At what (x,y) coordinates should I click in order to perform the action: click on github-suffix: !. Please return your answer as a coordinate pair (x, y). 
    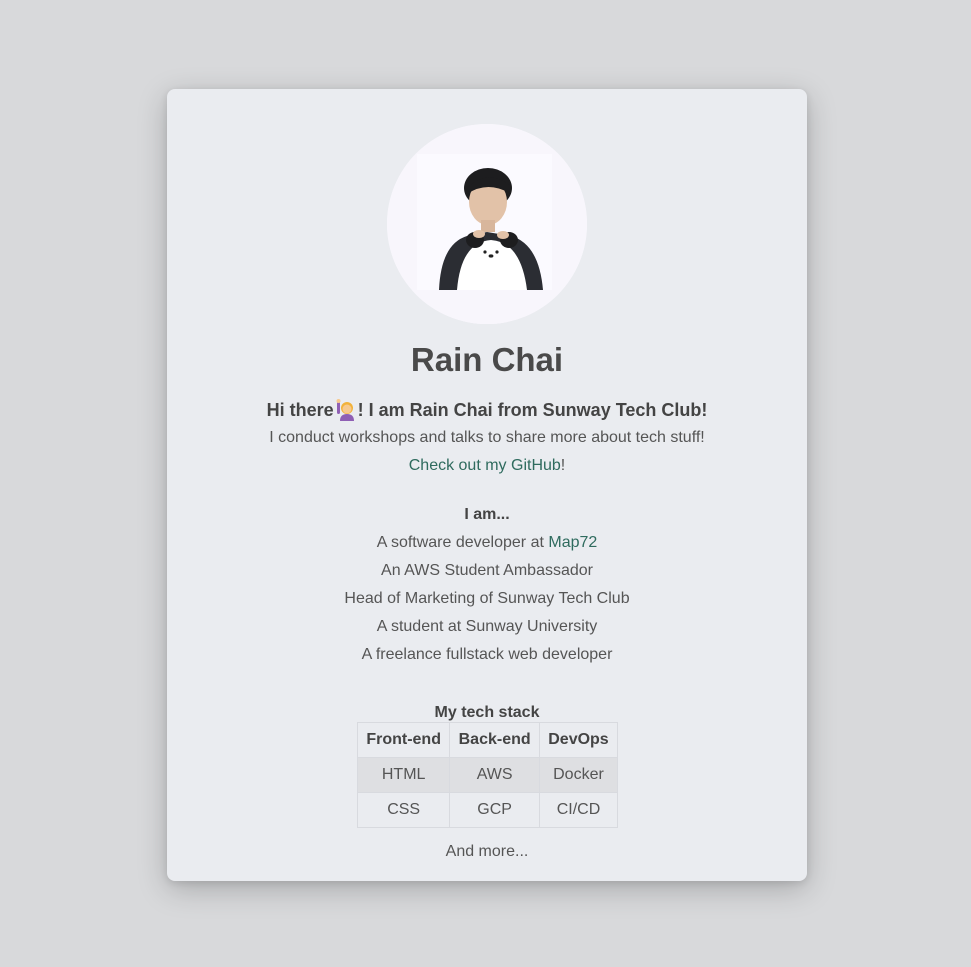
    Looking at the image, I should click on (563, 465).